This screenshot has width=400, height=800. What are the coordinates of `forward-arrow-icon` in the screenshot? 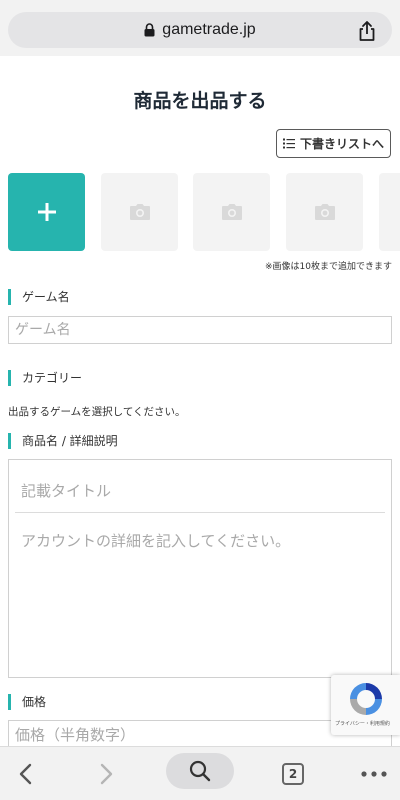 It's located at (106, 774).